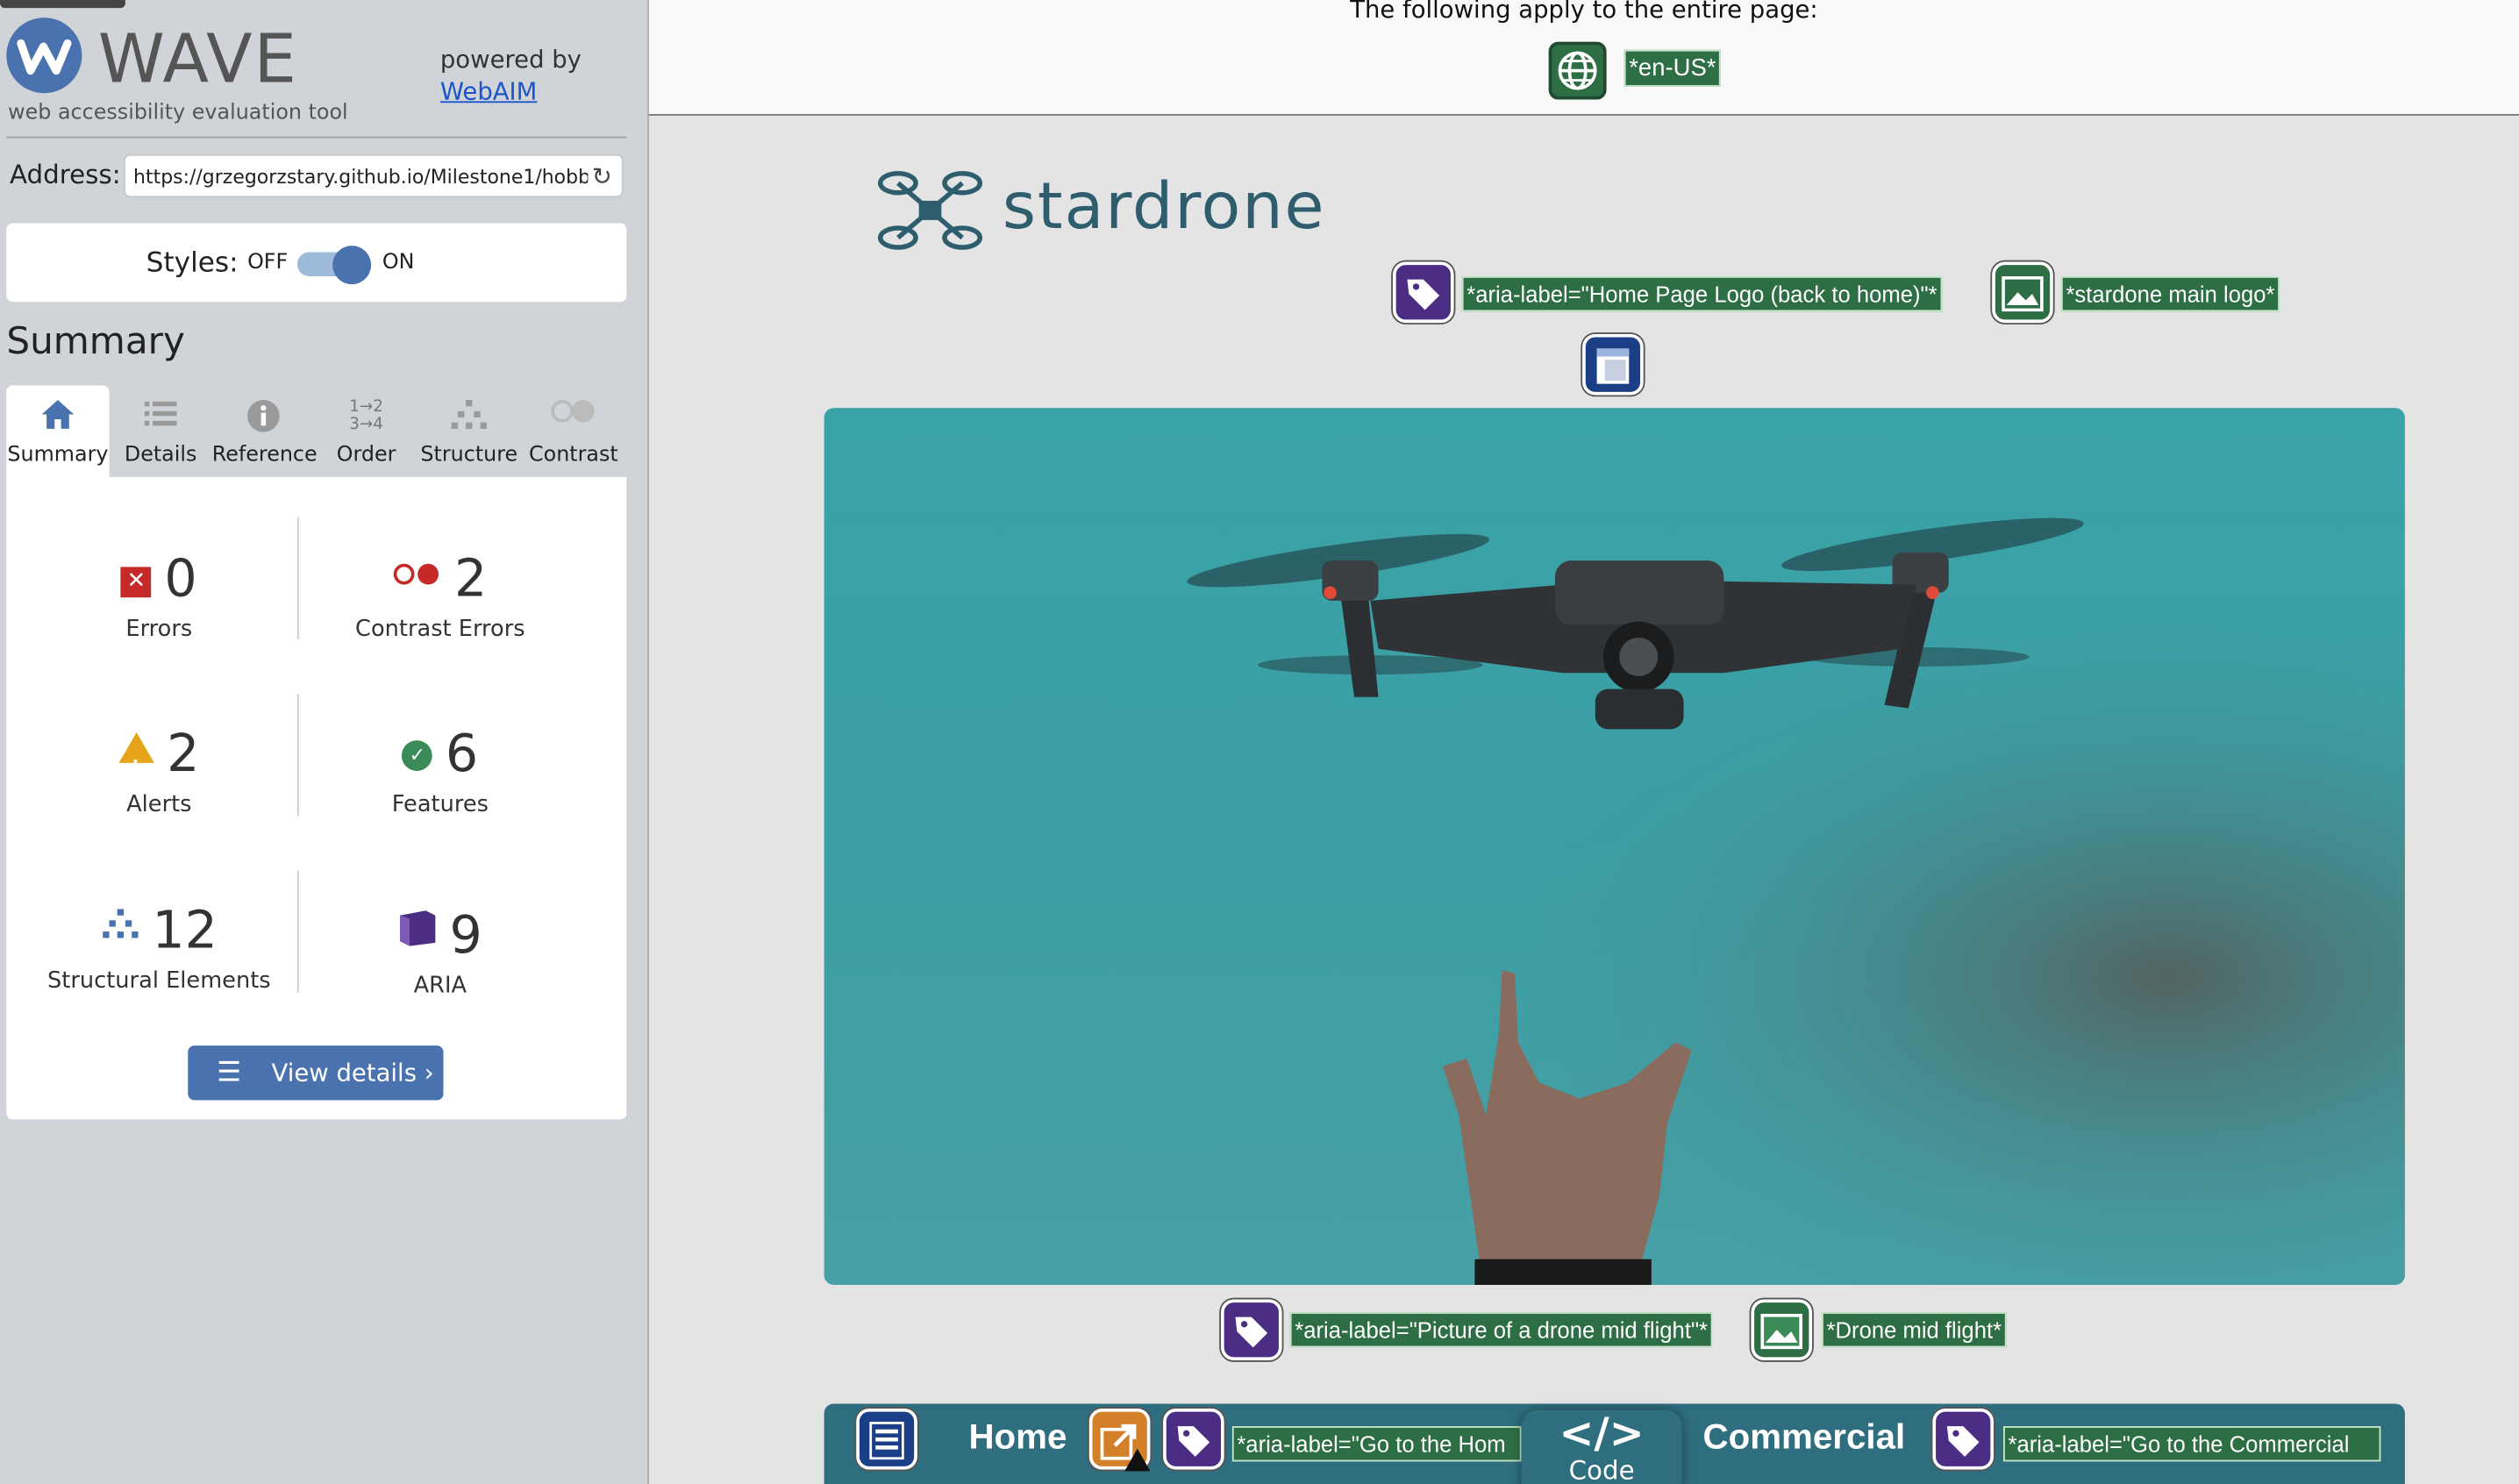 The height and width of the screenshot is (1484, 2519). I want to click on errors-count: 0, so click(180, 578).